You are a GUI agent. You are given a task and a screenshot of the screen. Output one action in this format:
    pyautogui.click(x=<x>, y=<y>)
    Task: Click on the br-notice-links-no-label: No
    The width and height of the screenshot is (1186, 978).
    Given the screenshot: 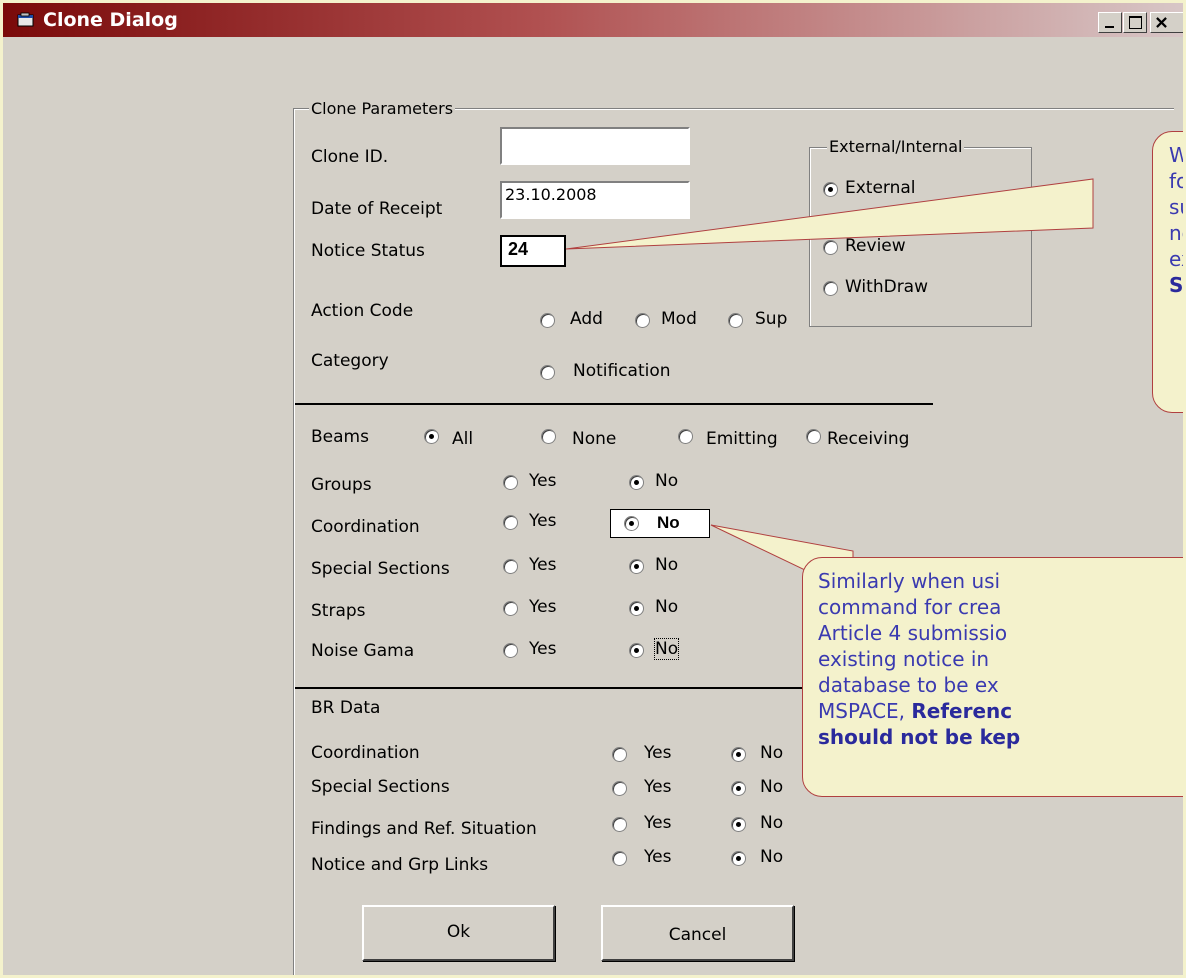 What is the action you would take?
    pyautogui.click(x=772, y=857)
    